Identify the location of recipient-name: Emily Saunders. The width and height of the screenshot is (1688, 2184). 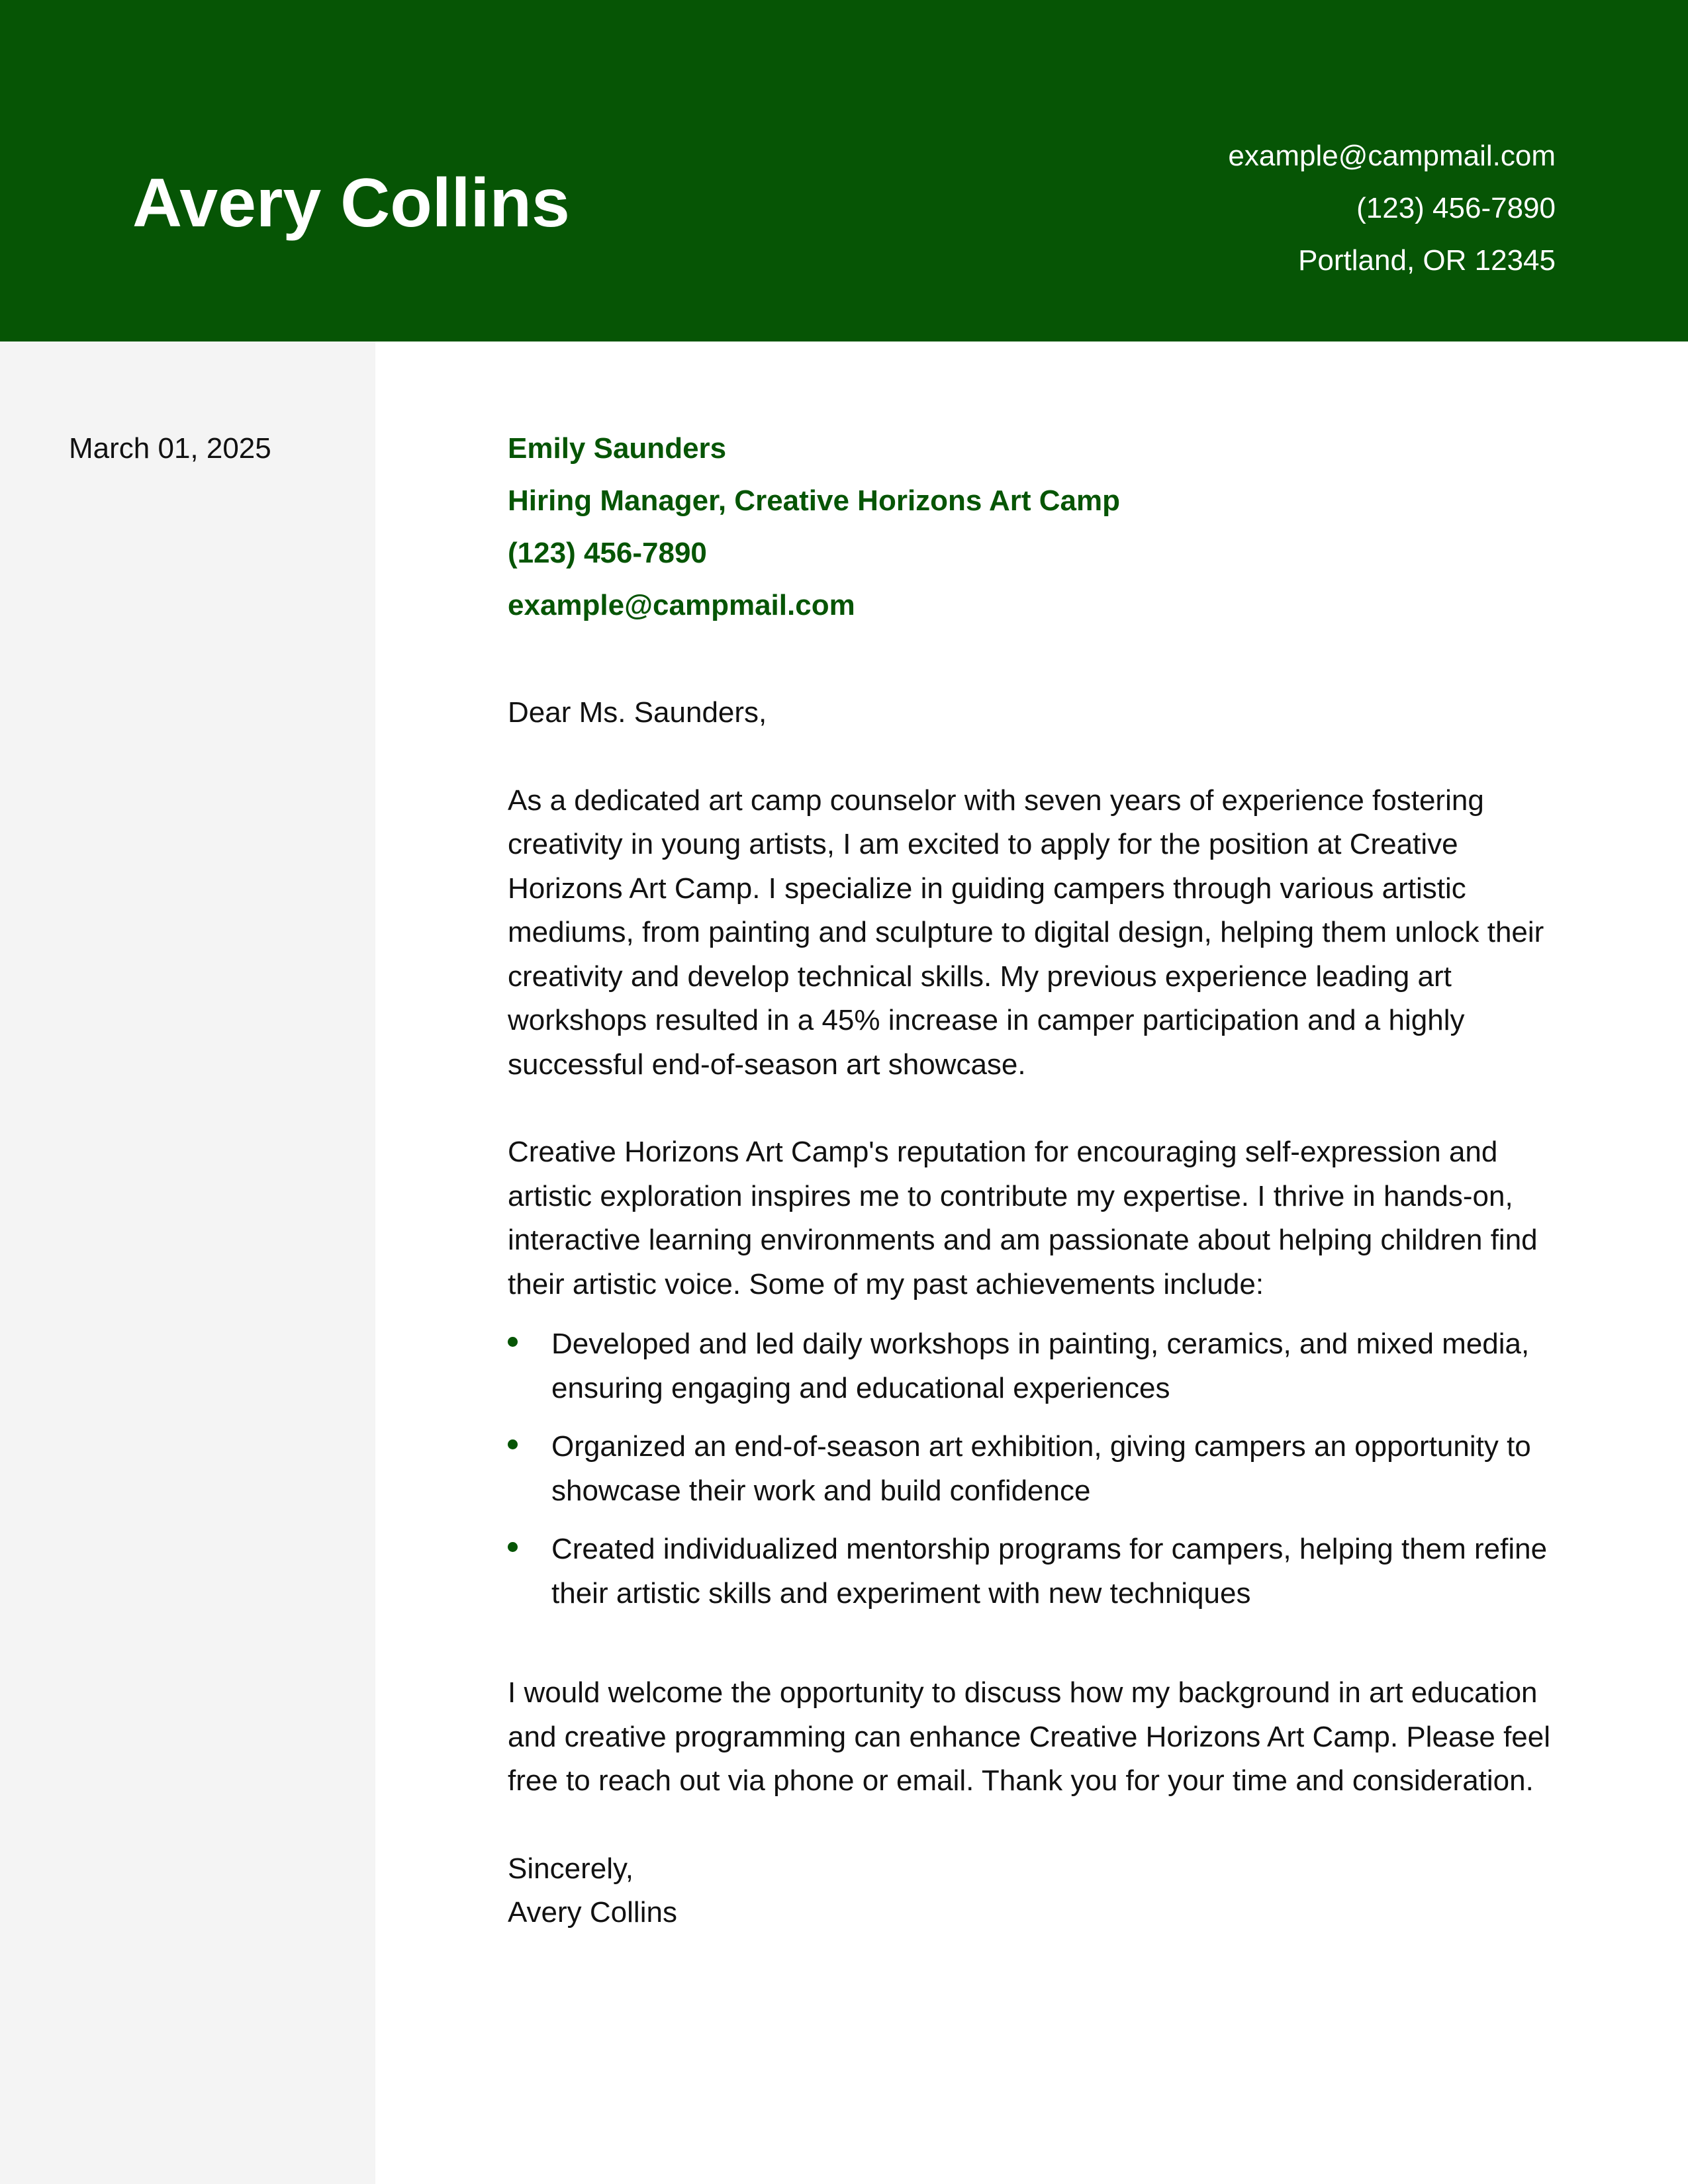
(617, 449).